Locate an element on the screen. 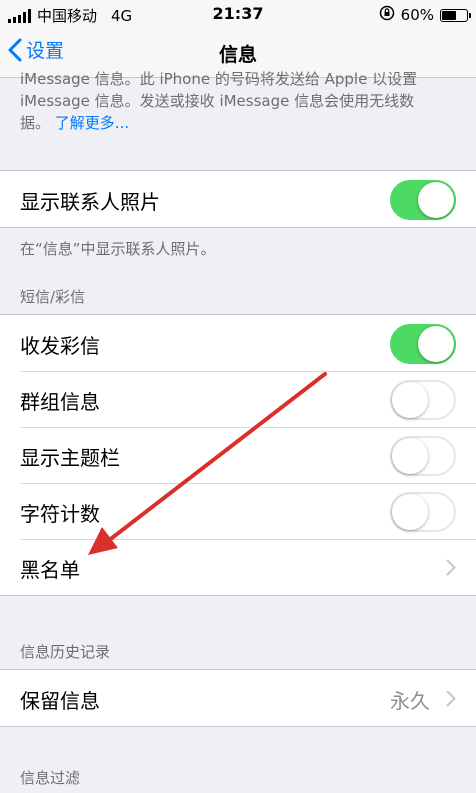  section-header-sms-mms: 短信/彩信 is located at coordinates (53, 297).